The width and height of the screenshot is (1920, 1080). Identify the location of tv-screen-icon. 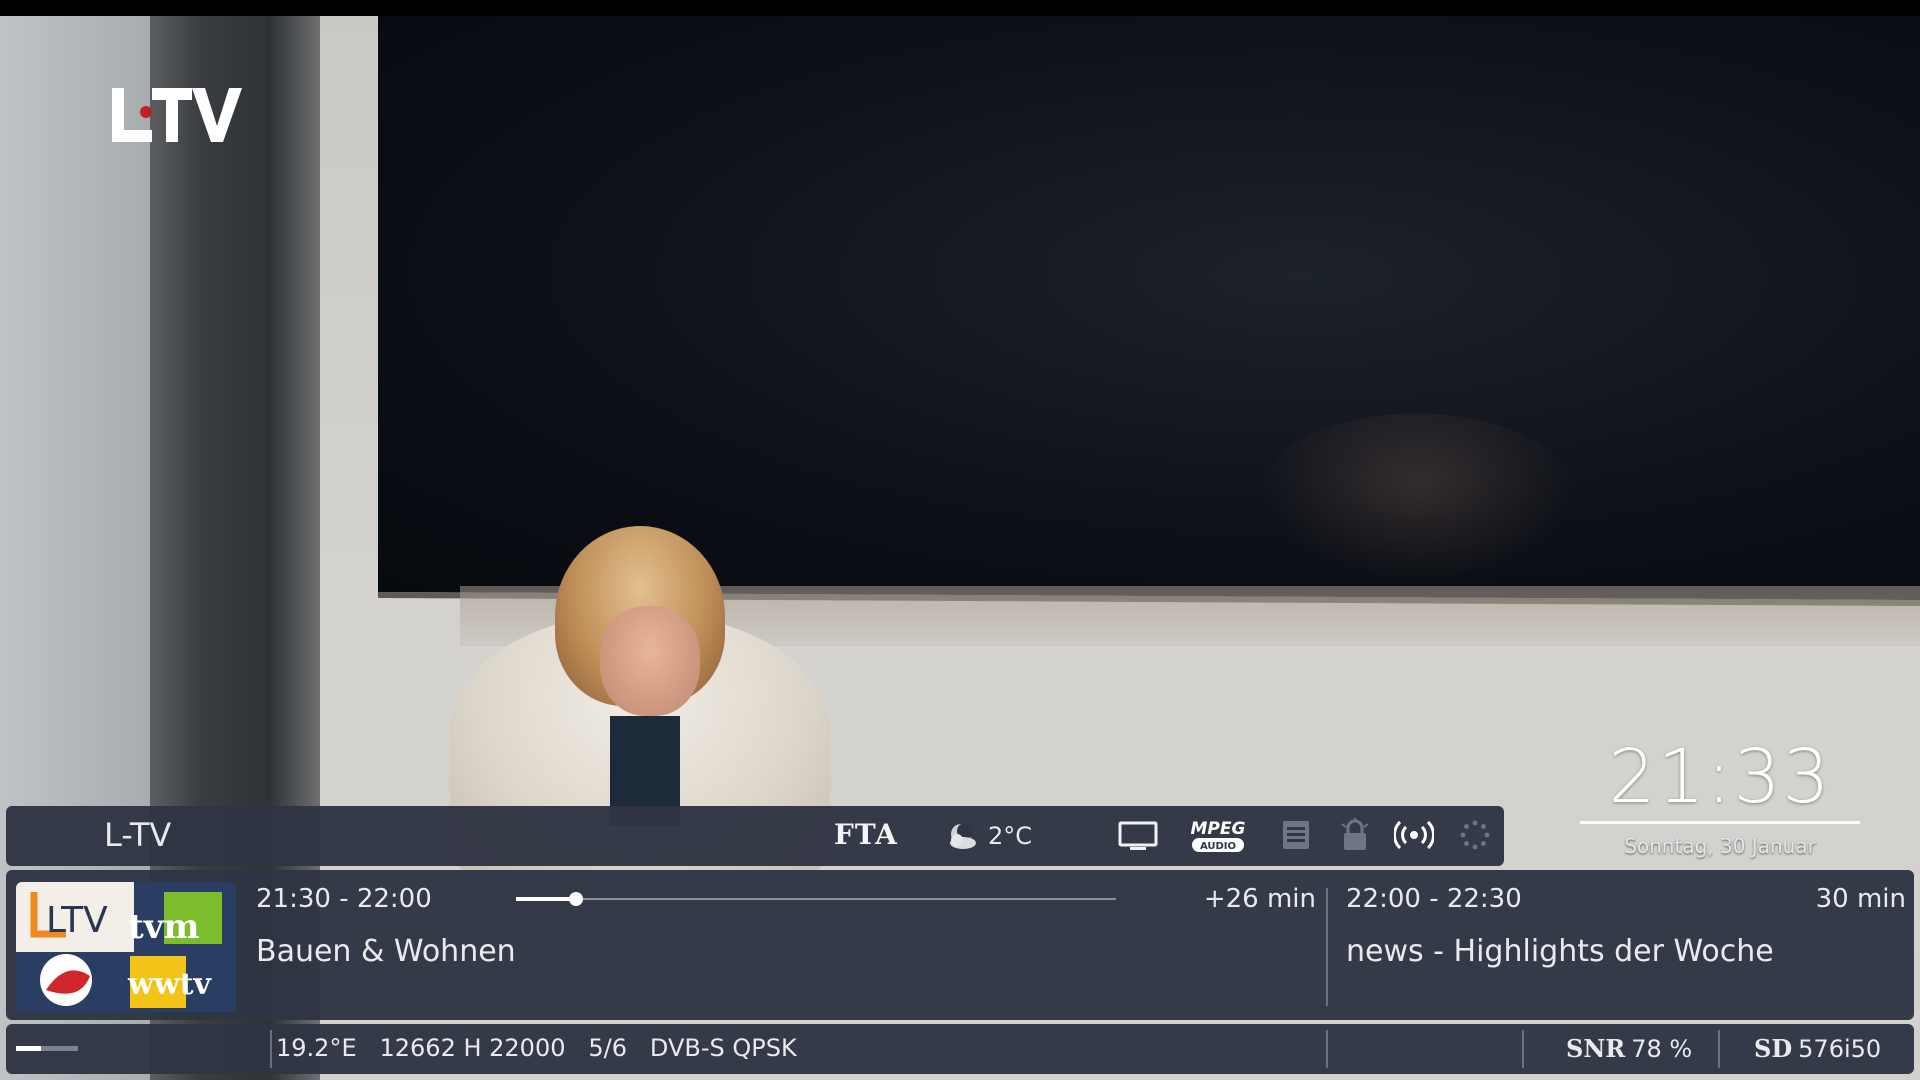
(1138, 836).